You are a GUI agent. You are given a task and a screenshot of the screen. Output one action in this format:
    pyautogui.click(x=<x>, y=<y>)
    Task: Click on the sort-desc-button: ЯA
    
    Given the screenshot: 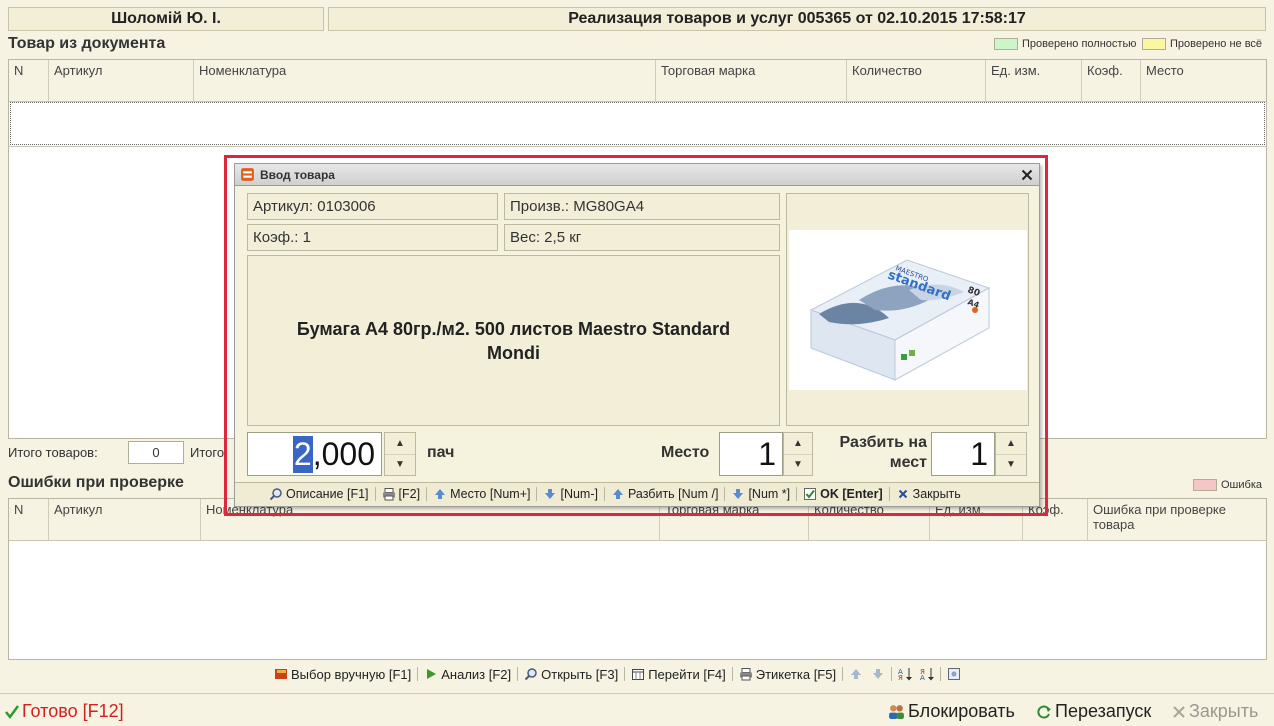 What is the action you would take?
    pyautogui.click(x=927, y=674)
    